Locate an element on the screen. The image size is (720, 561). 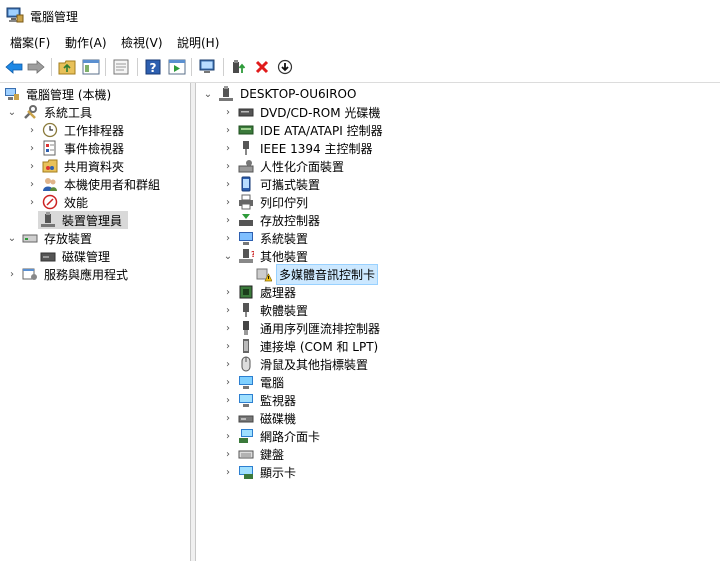
device-label: 系統裝置 is located at coordinates (284, 238).